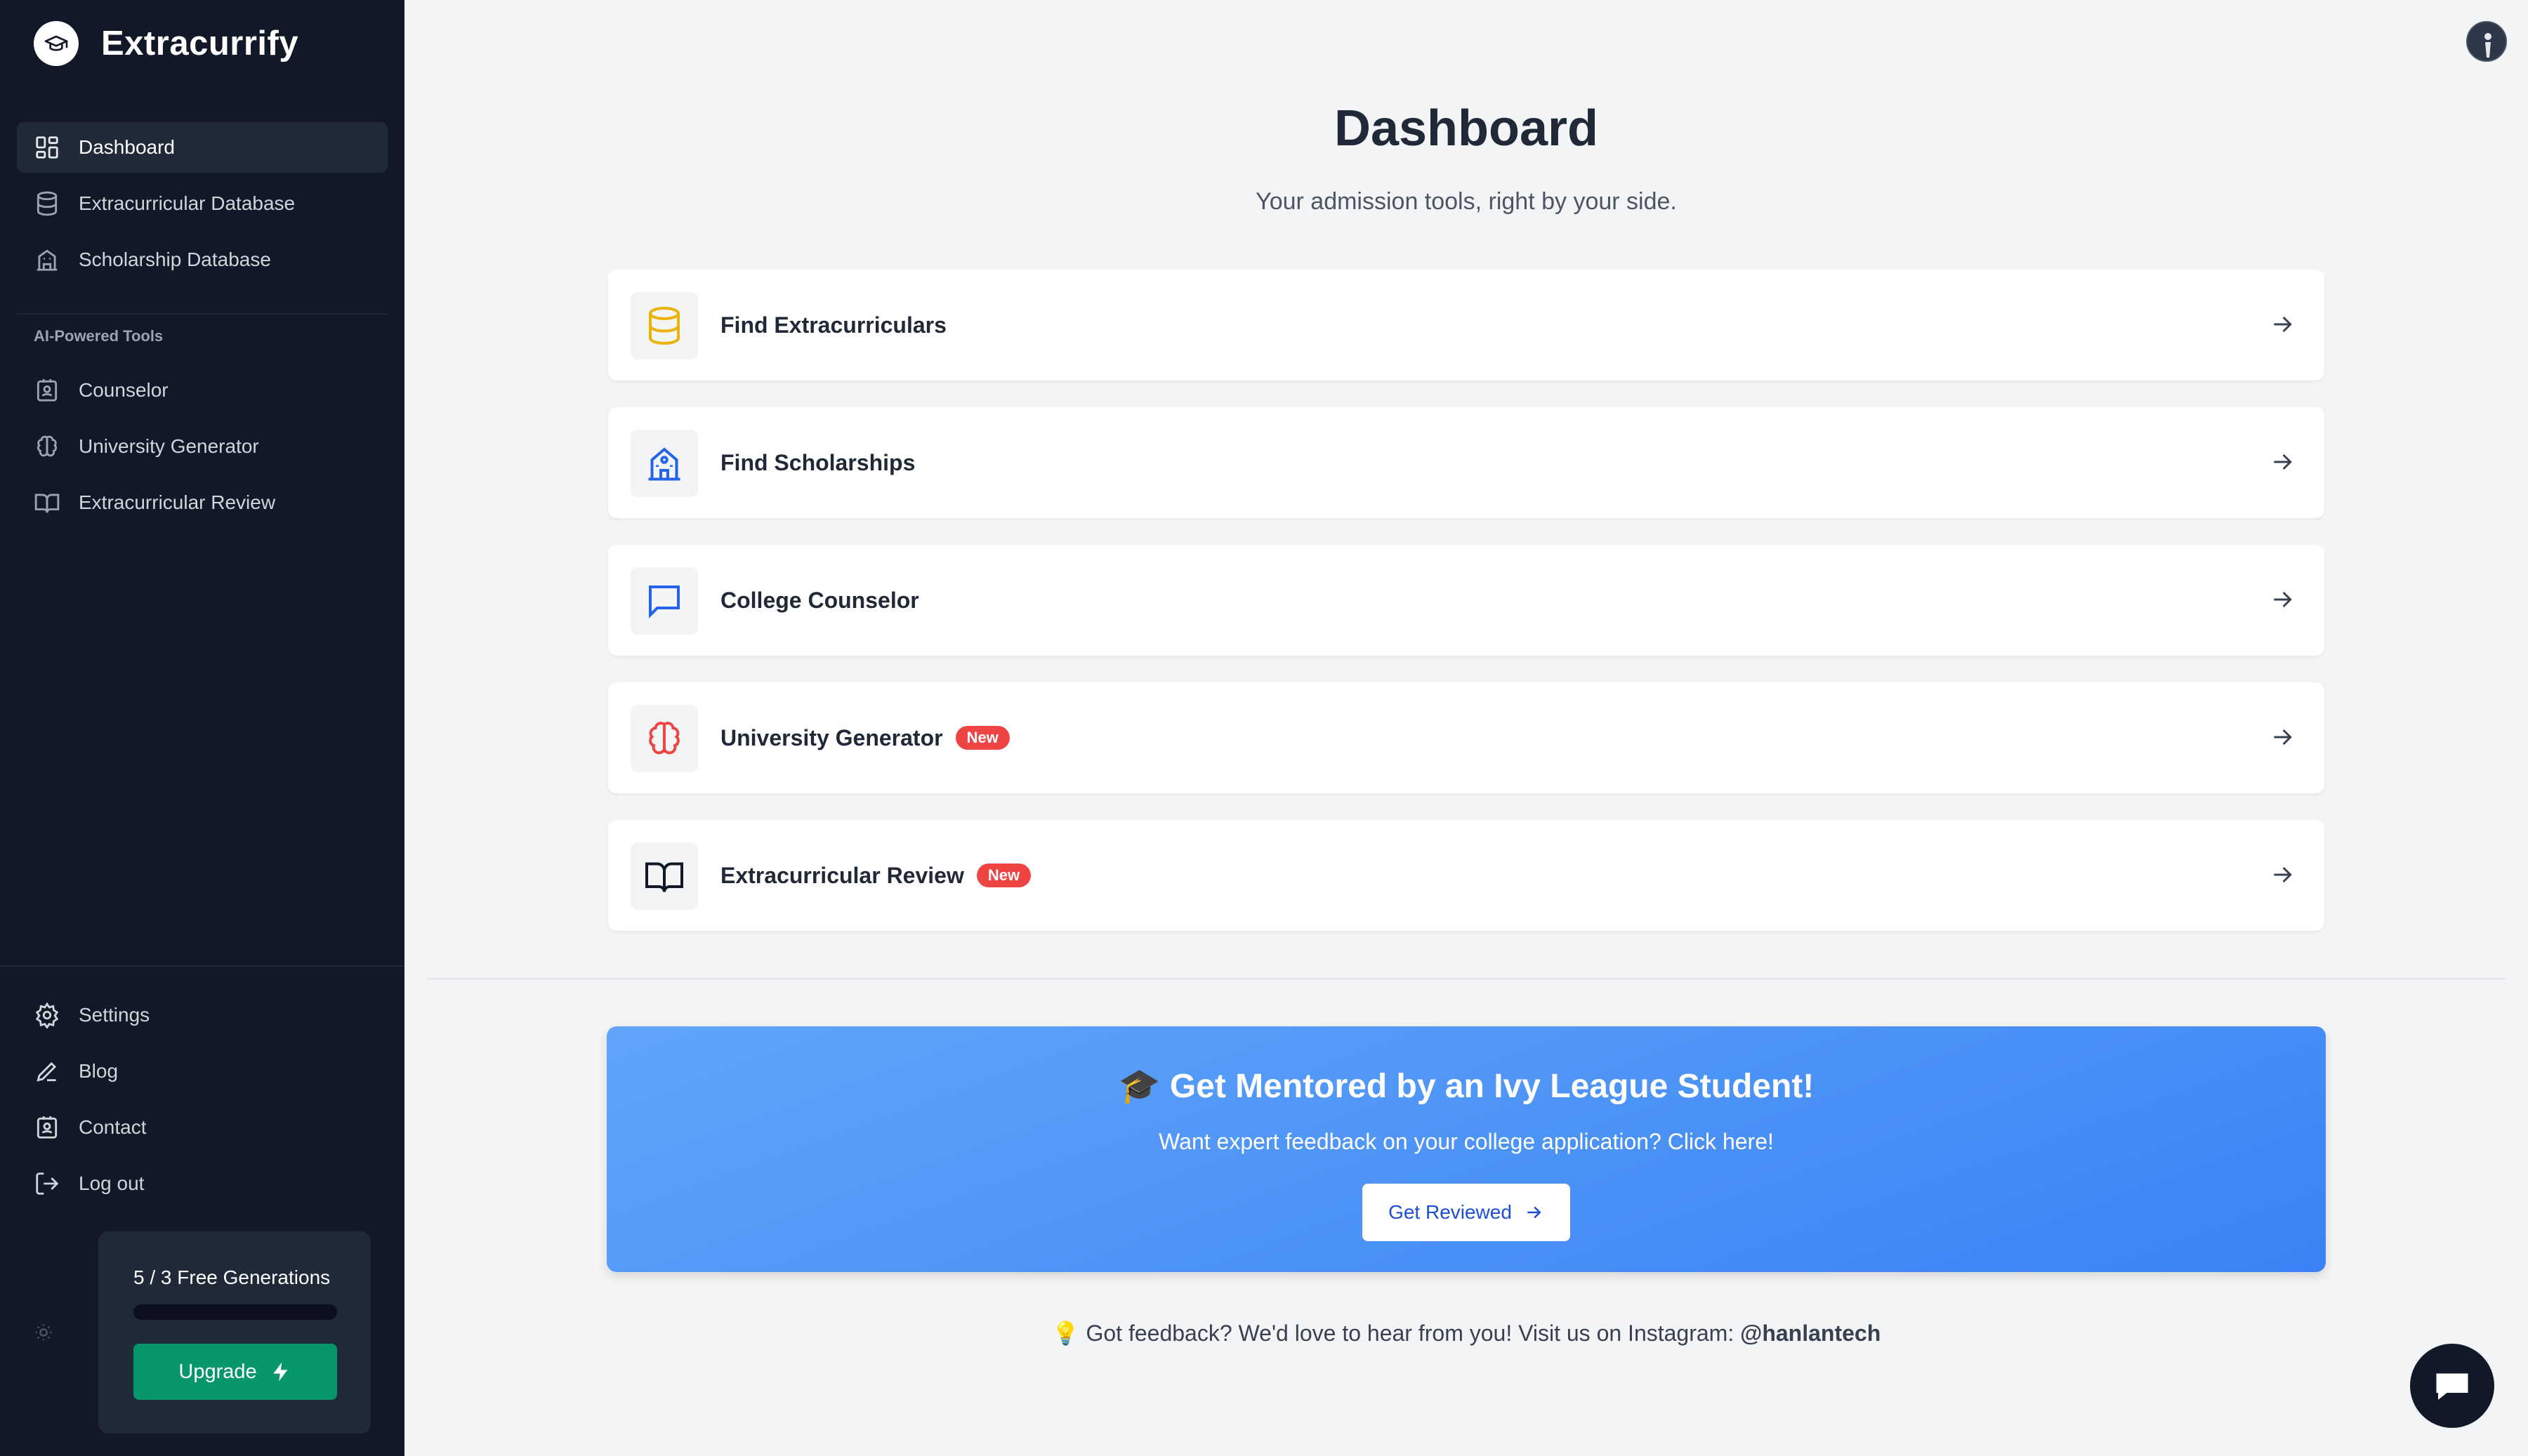 The height and width of the screenshot is (1456, 2528). I want to click on sidebar-item-settings: Settings, so click(202, 1015).